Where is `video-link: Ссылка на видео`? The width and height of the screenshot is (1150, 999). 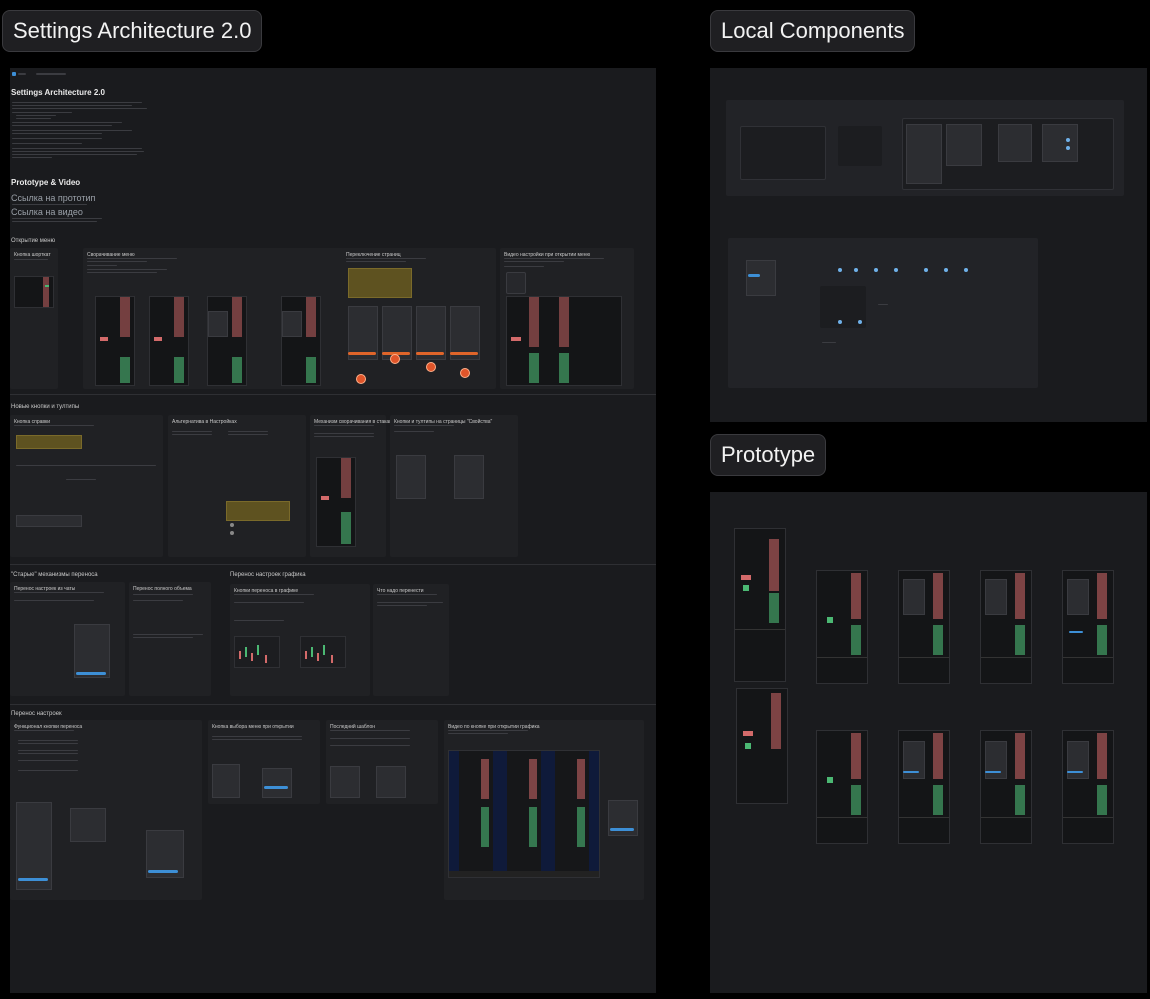 video-link: Ссылка на видео is located at coordinates (47, 212).